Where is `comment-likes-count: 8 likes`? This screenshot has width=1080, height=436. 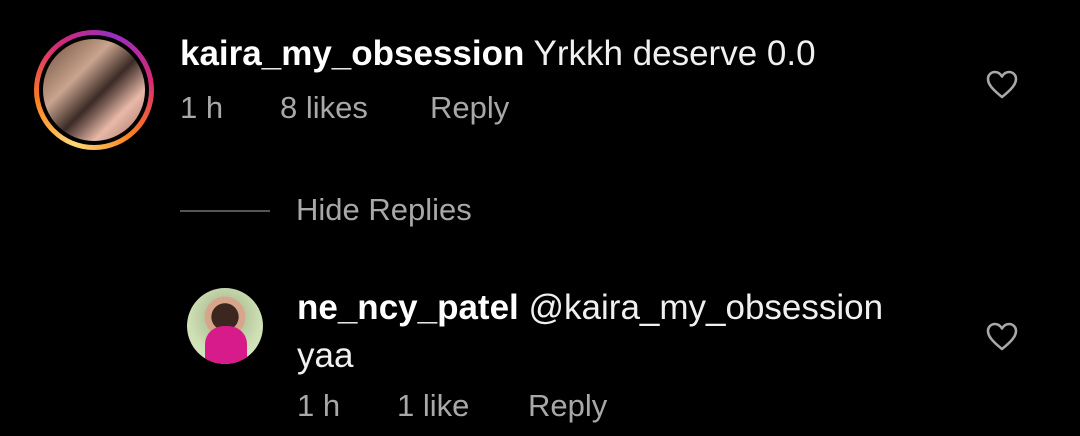
comment-likes-count: 8 likes is located at coordinates (324, 108).